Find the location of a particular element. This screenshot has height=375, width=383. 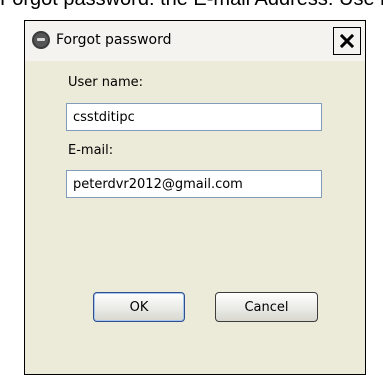

app-icon is located at coordinates (41, 40).